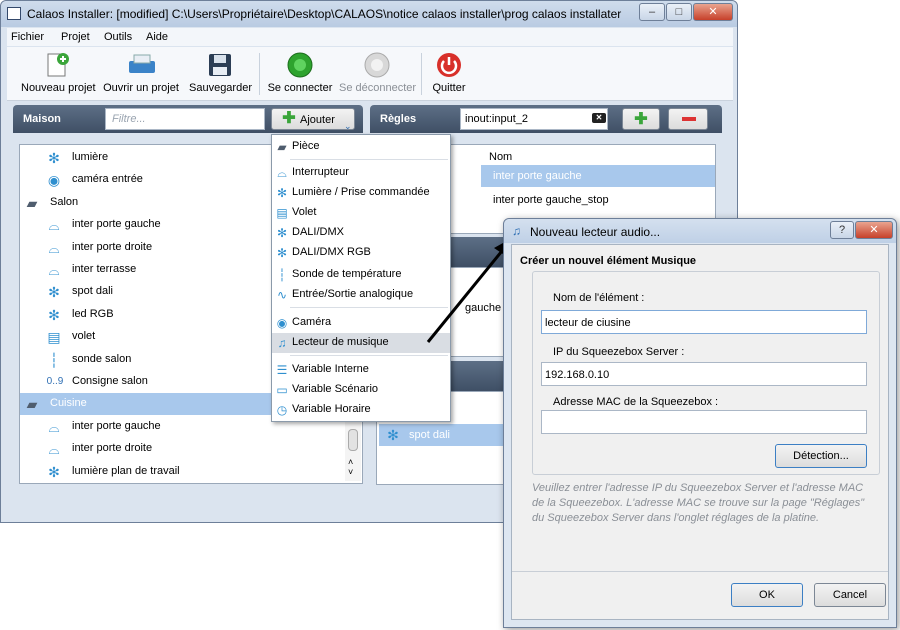 The height and width of the screenshot is (630, 900). Describe the element at coordinates (598, 200) in the screenshot. I see `table-row: inter porte gauche_stop` at that location.